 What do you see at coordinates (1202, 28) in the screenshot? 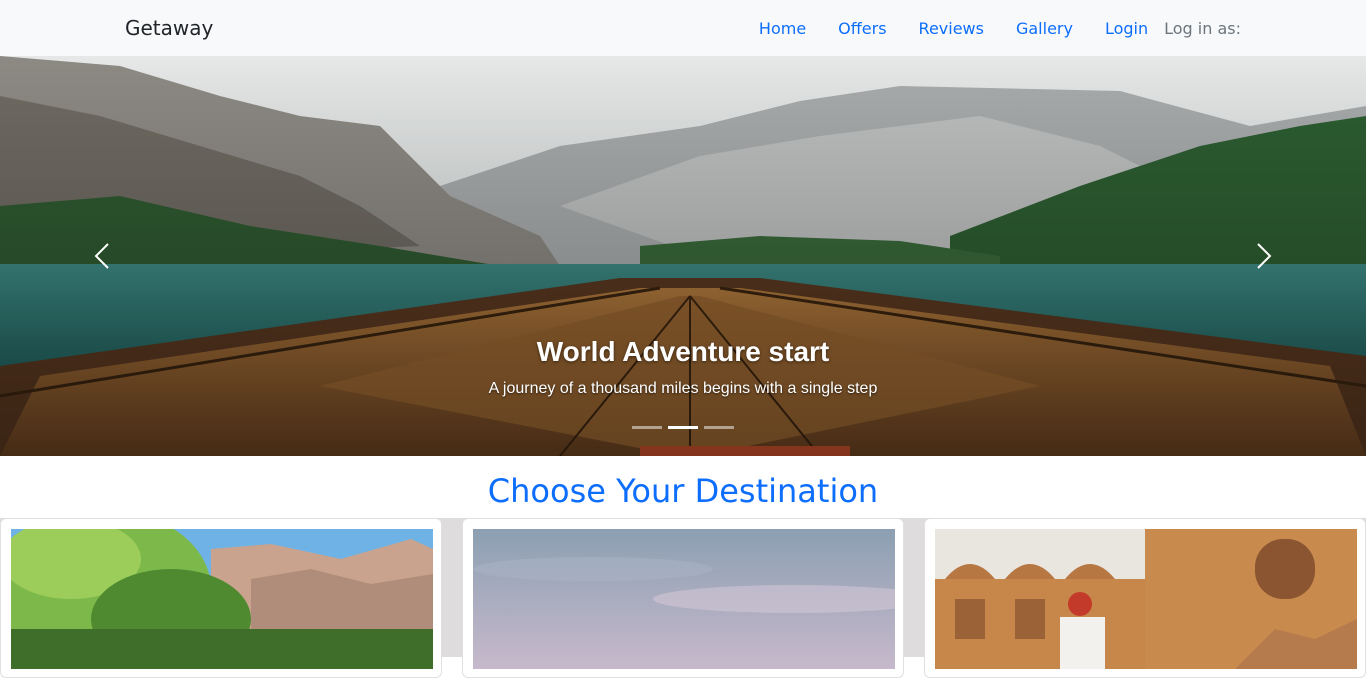
I see `login-status: Log in as:` at bounding box center [1202, 28].